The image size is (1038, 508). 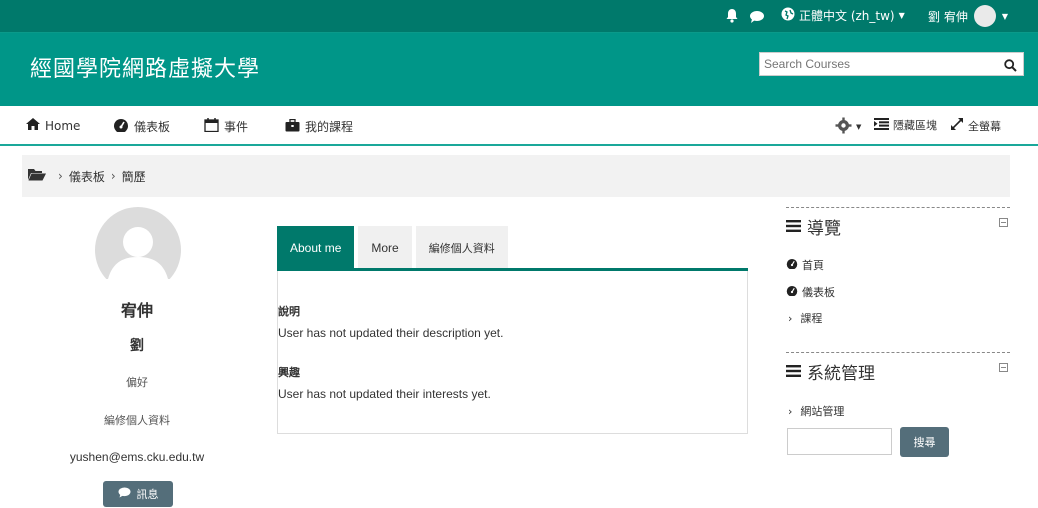 I want to click on search-input, so click(x=879, y=64).